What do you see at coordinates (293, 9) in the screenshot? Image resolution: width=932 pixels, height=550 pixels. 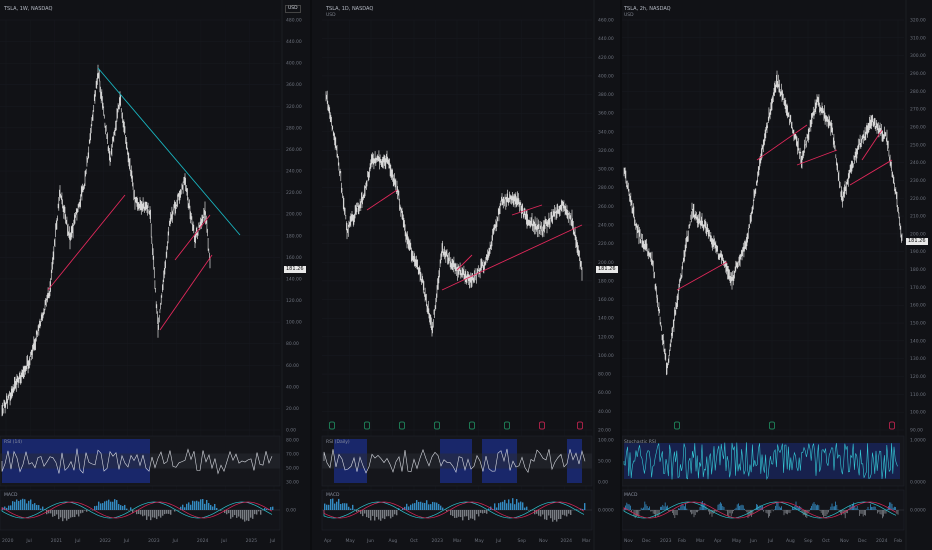 I see `currency-badge: USD` at bounding box center [293, 9].